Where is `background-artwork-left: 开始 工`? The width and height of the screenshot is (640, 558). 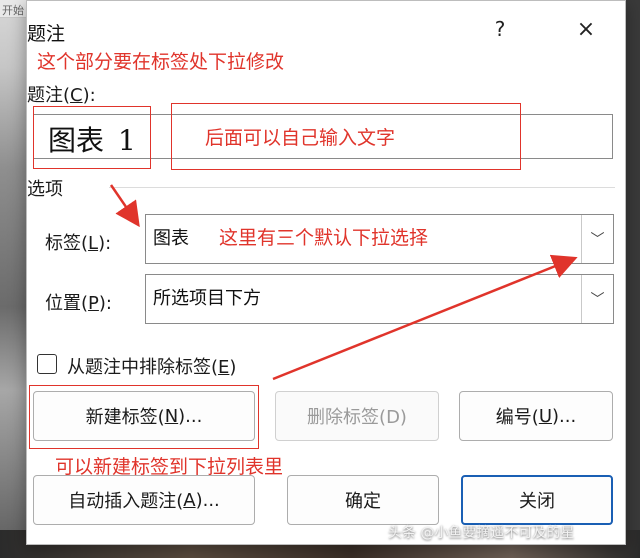 background-artwork-left: 开始 工 is located at coordinates (14, 279).